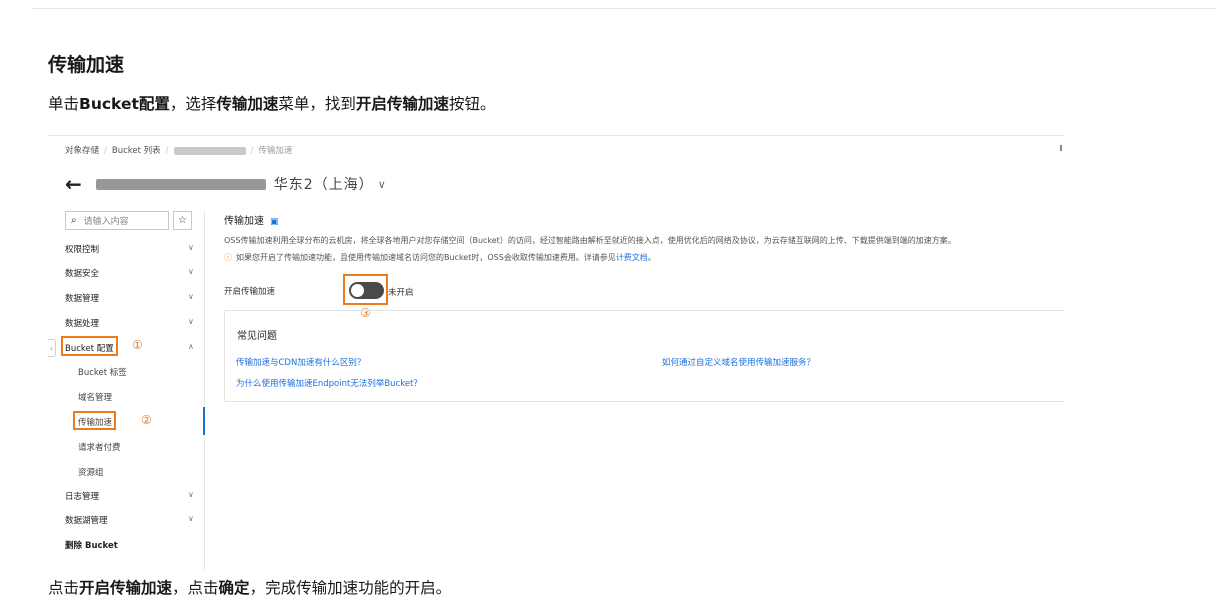 This screenshot has height=604, width=1216. Describe the element at coordinates (556, 135) in the screenshot. I see `screenshot-top-border` at that location.